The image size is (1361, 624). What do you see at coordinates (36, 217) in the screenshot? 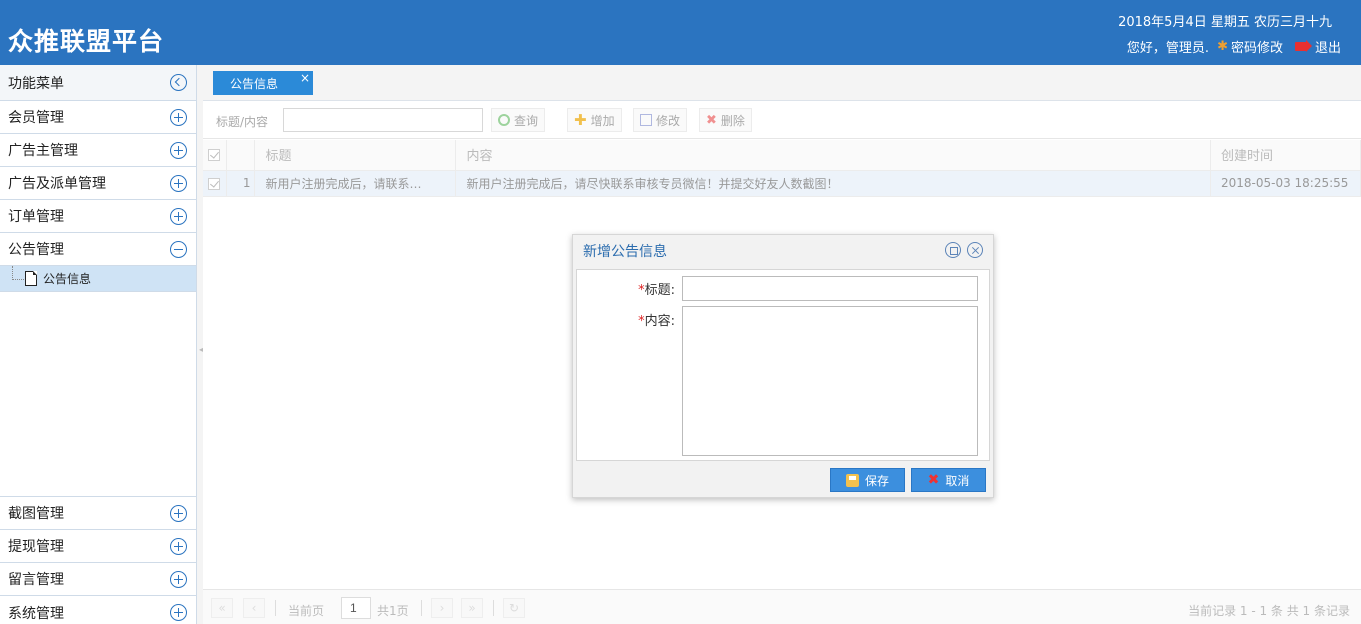
I see `sidebar-item-label: 订单管理` at bounding box center [36, 217].